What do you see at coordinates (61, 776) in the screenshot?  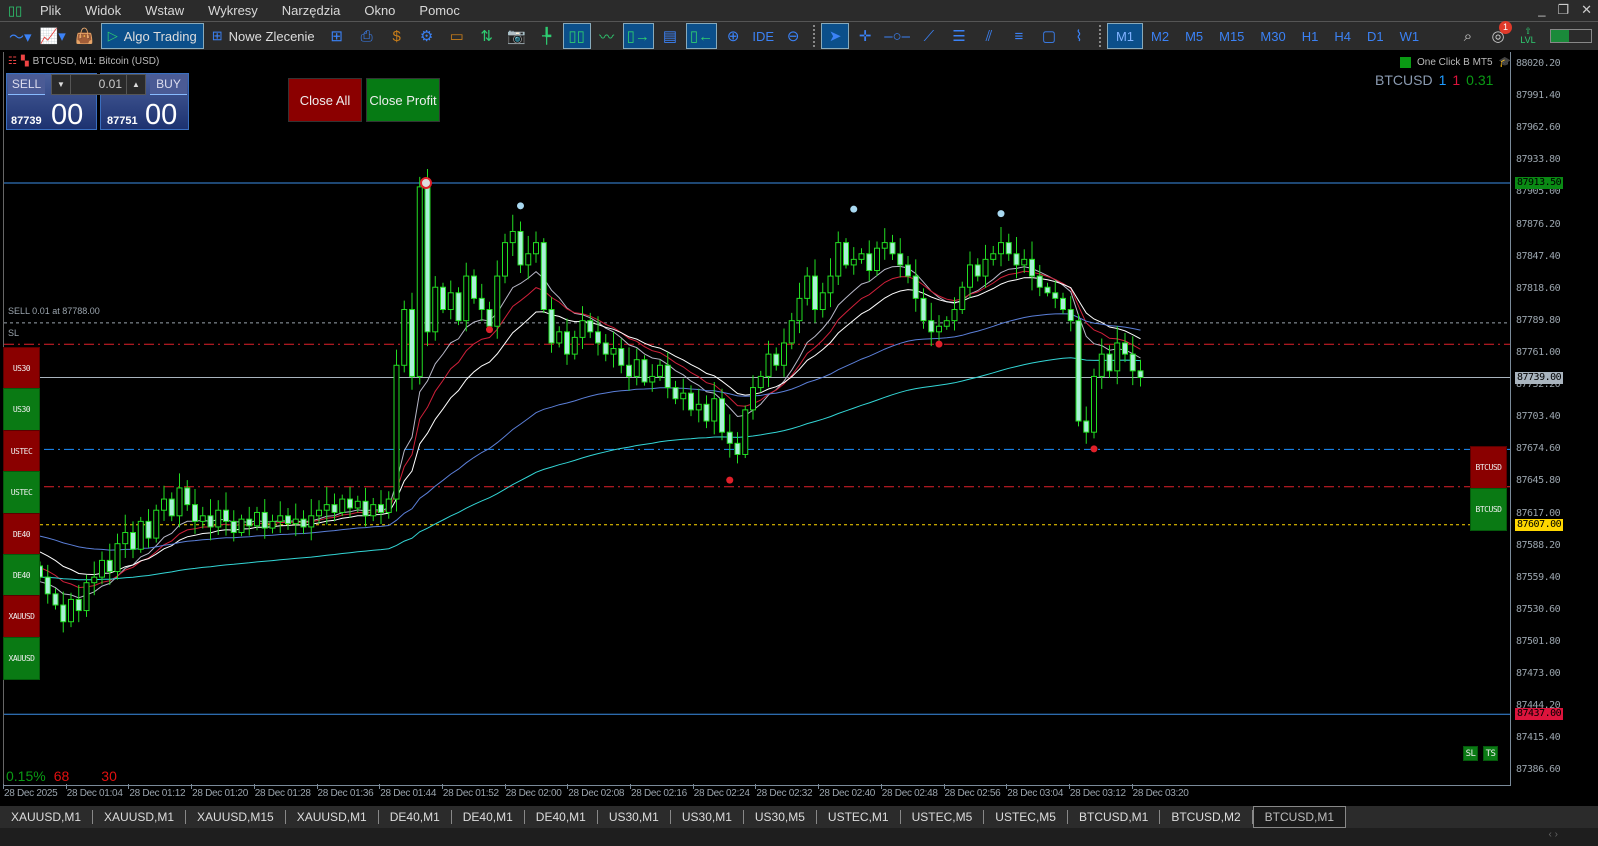 I see `stats-value-a: 68` at bounding box center [61, 776].